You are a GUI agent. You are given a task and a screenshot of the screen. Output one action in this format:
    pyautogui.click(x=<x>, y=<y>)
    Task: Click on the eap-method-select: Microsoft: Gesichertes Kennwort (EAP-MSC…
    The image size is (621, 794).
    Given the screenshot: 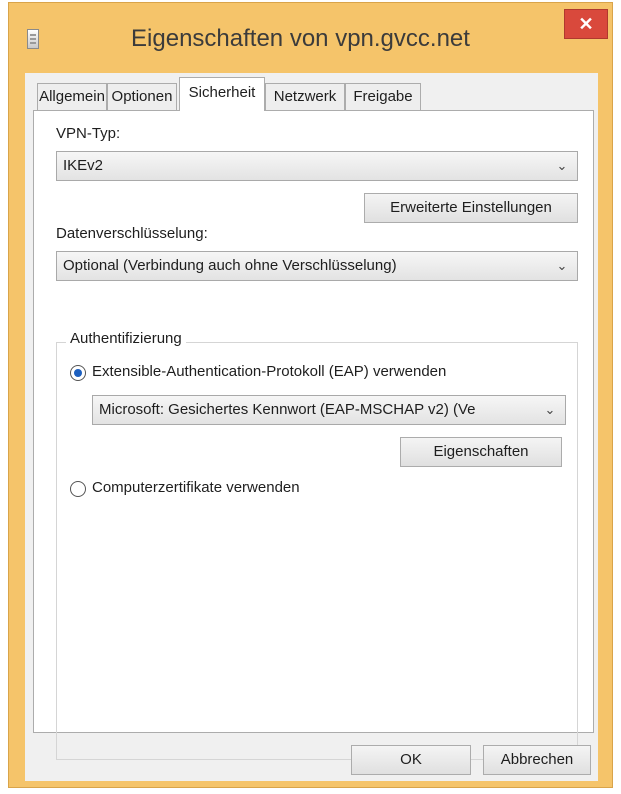 What is the action you would take?
    pyautogui.click(x=329, y=410)
    